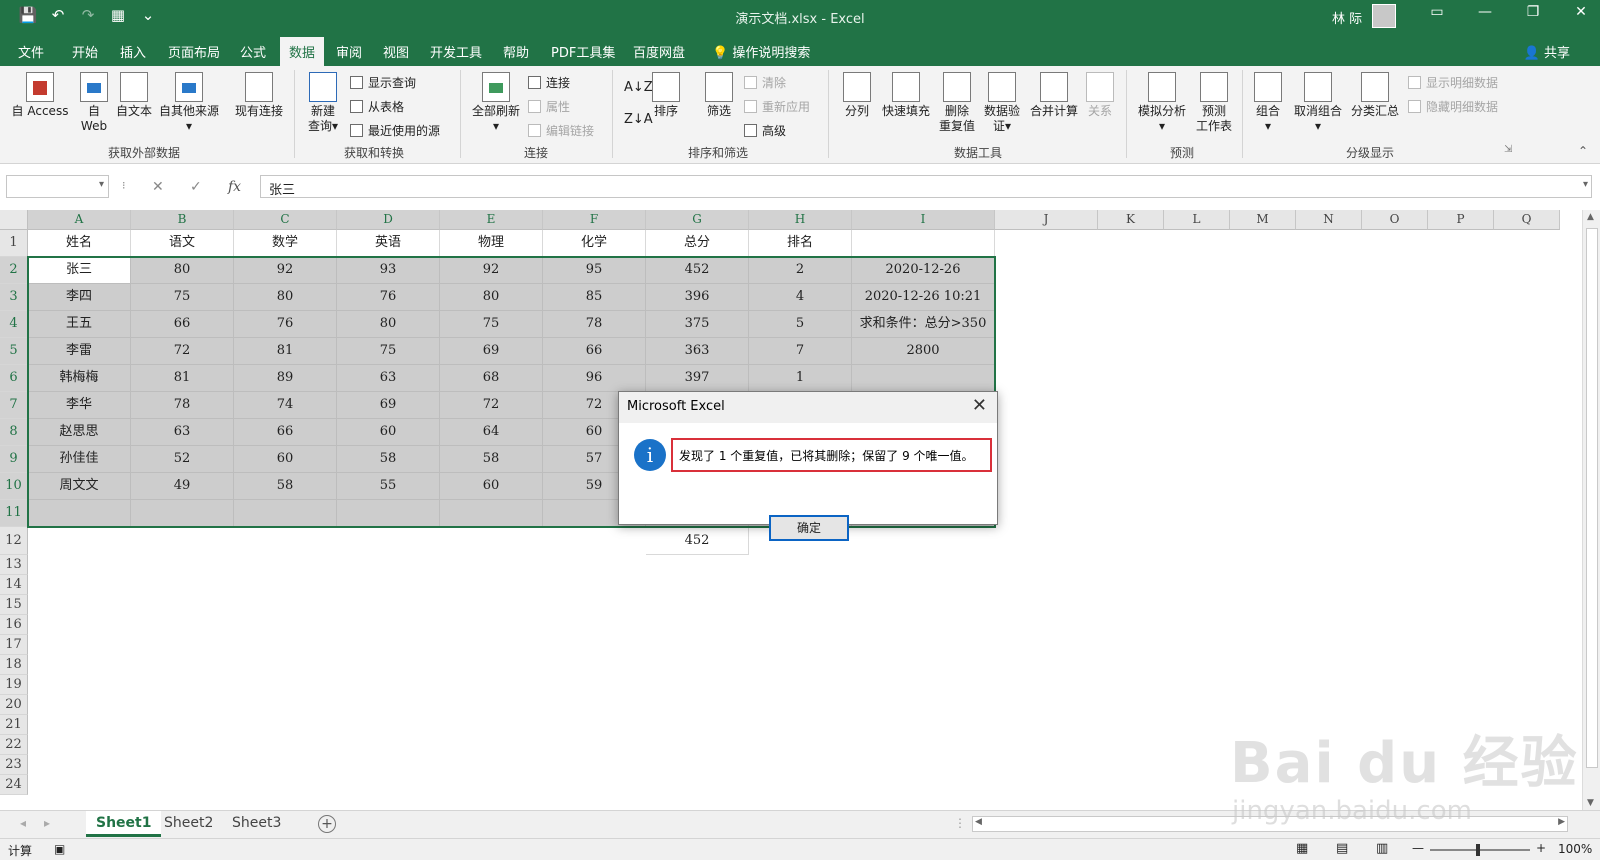  I want to click on cell-i5: 2800, so click(923, 351).